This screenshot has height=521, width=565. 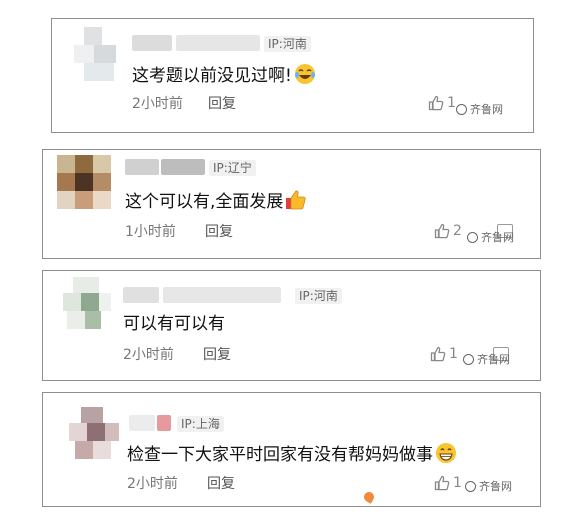 I want to click on laughing-tears-emoji, so click(x=305, y=77).